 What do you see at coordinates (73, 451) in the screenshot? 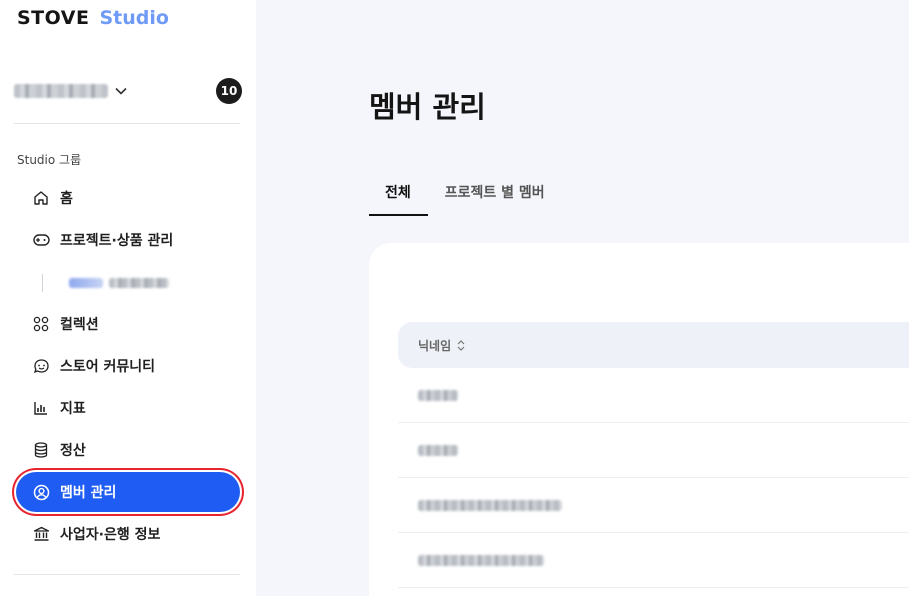
I see `sidebar-item-label: 정산` at bounding box center [73, 451].